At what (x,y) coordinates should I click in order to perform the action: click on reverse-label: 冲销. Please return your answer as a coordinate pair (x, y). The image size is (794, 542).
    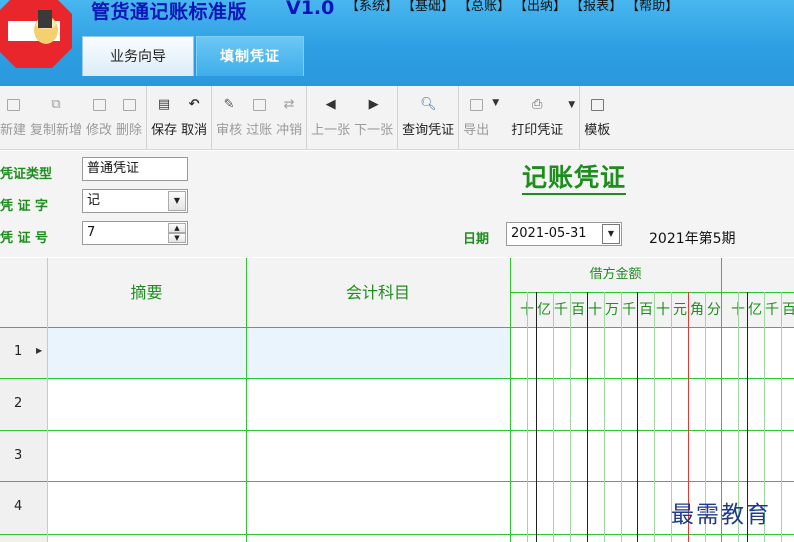
    Looking at the image, I should click on (289, 130).